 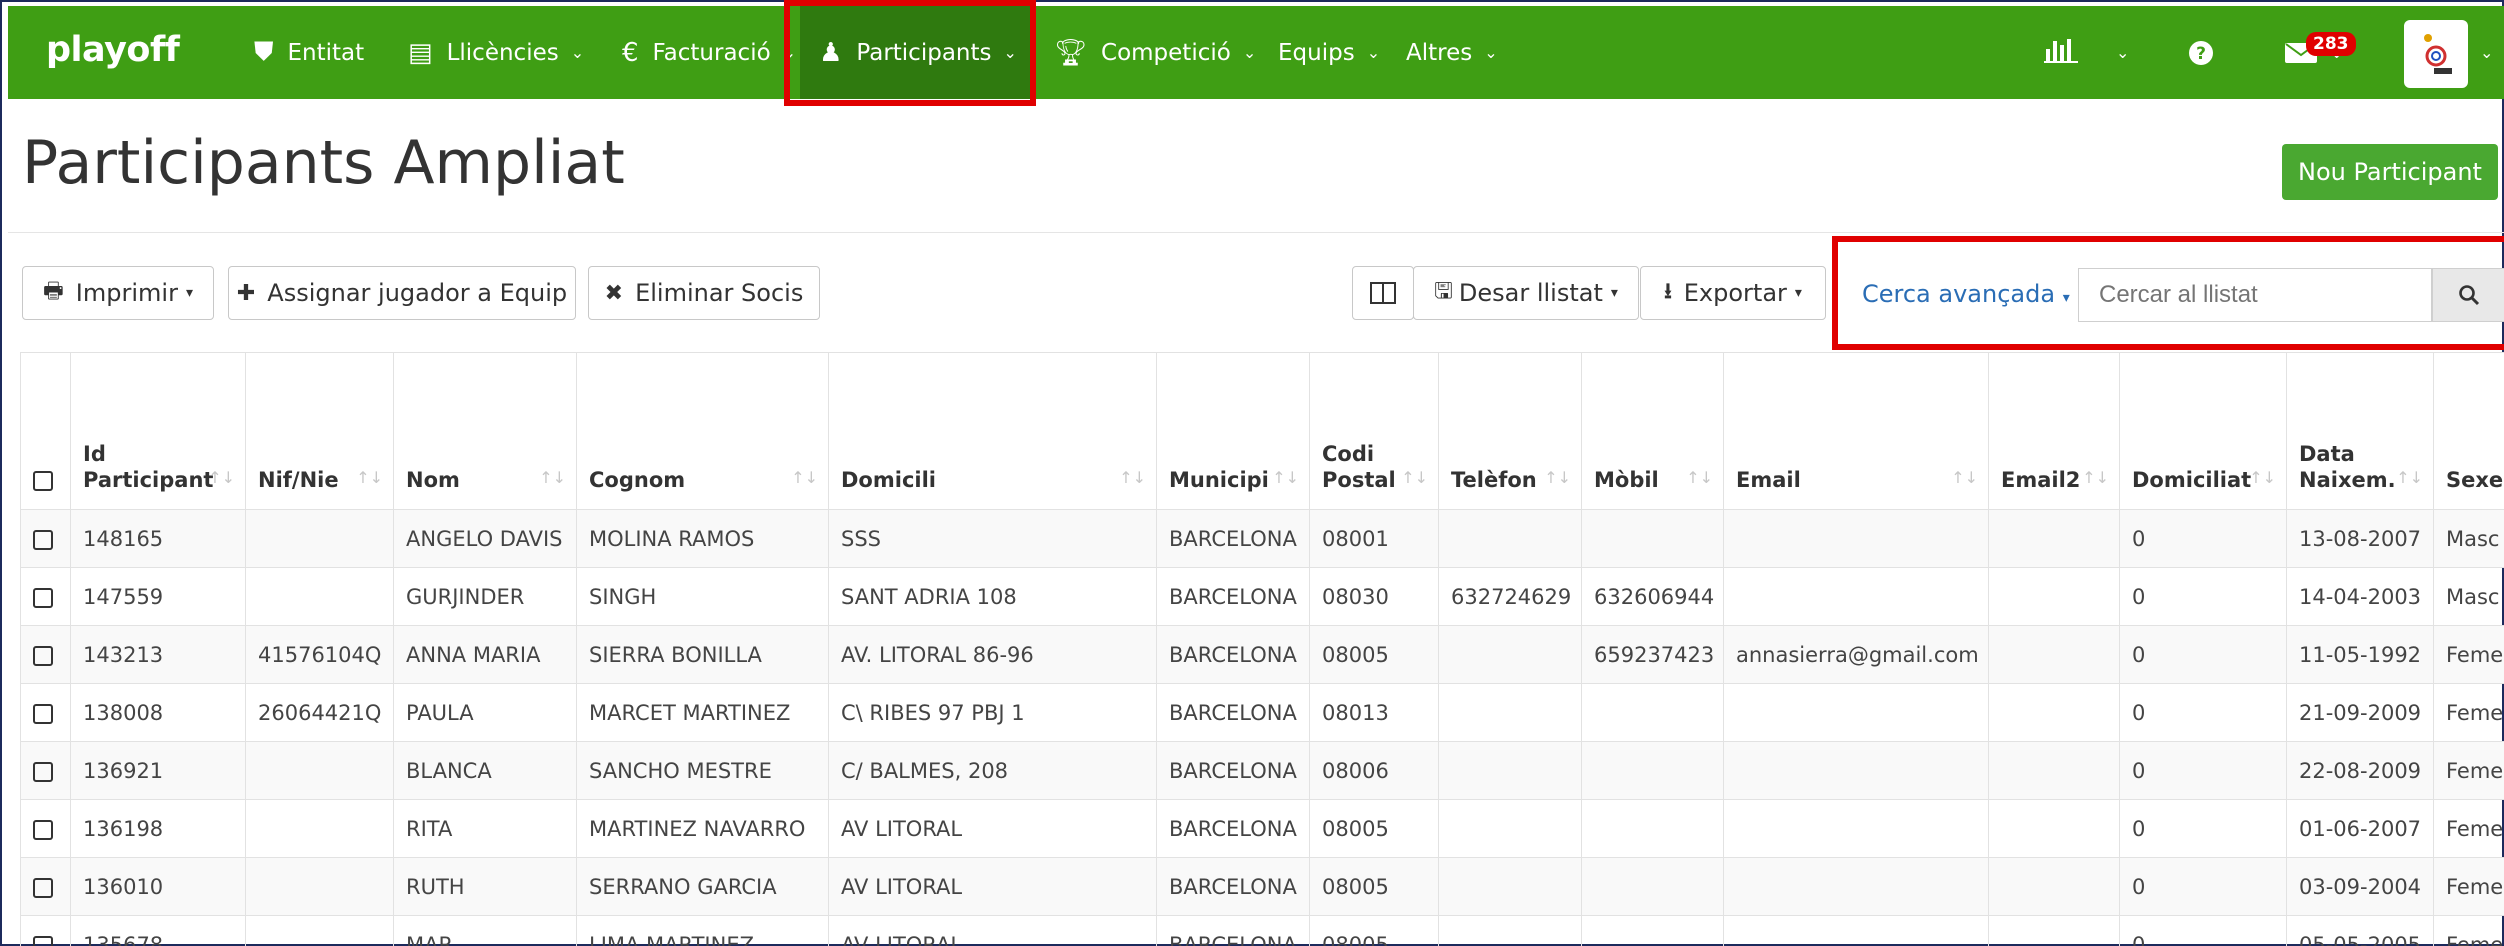 I want to click on advanced-search-toggle: Cerca avançada ▾, so click(x=1966, y=294).